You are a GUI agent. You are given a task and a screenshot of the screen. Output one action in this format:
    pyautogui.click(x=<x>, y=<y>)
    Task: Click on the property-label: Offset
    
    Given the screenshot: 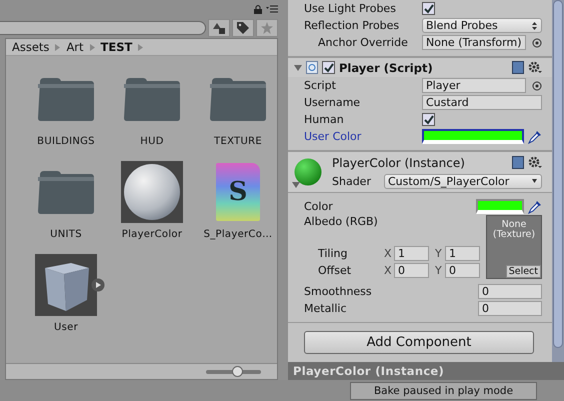 What is the action you would take?
    pyautogui.click(x=335, y=270)
    